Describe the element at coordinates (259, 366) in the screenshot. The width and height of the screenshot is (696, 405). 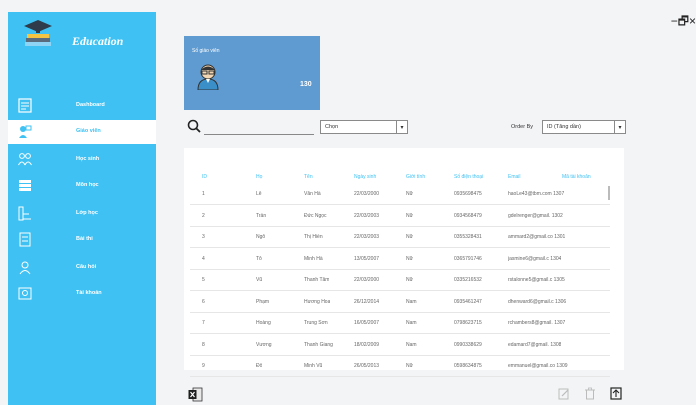
I see `table-cell: Đỗ` at that location.